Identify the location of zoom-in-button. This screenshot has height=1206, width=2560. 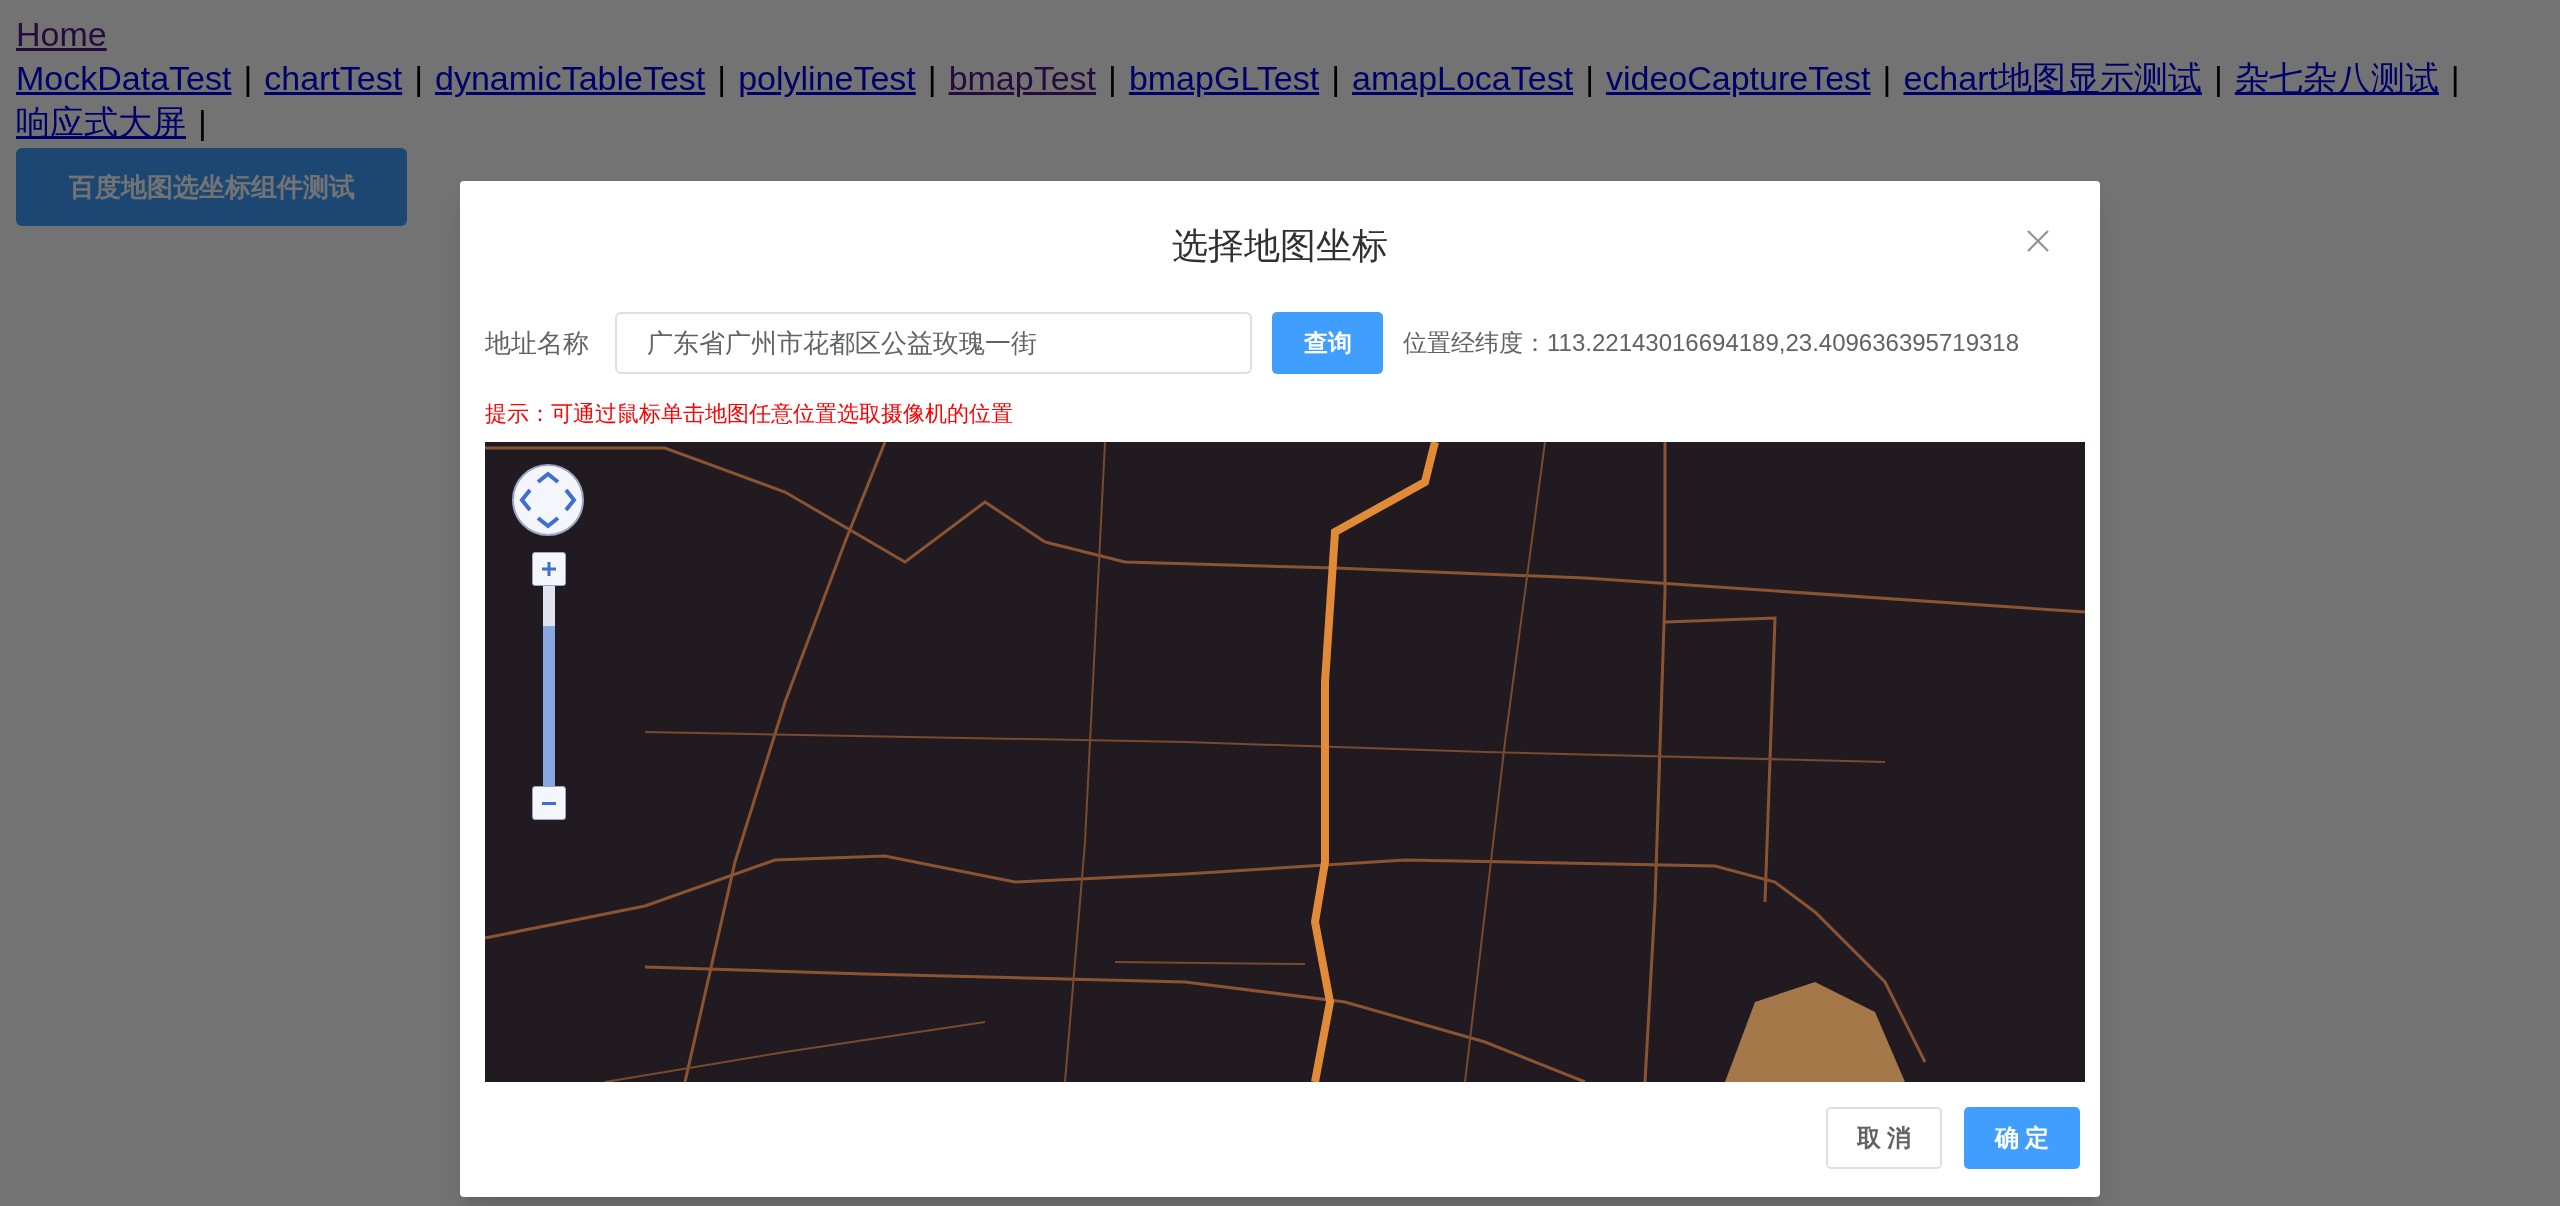
(549, 569).